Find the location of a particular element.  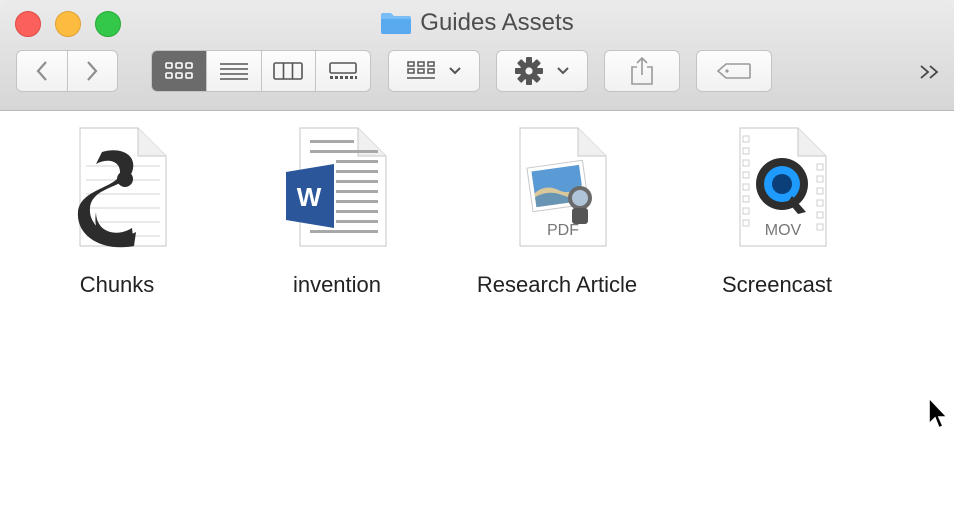

file-name: Screencast is located at coordinates (777, 284).